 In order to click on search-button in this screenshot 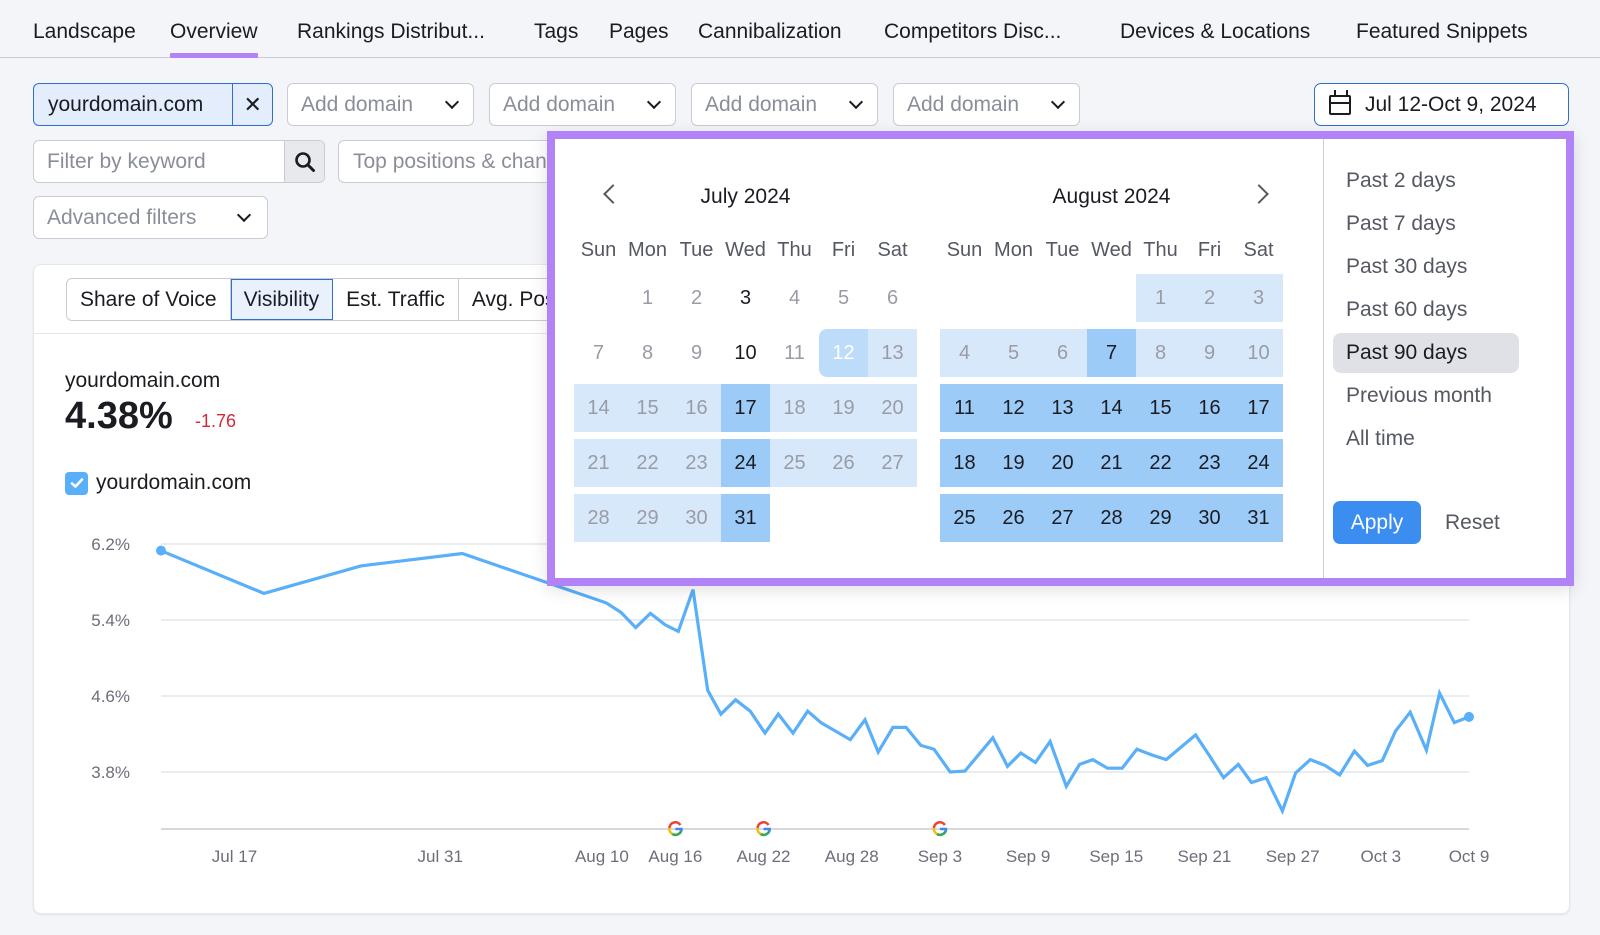, I will do `click(304, 161)`.